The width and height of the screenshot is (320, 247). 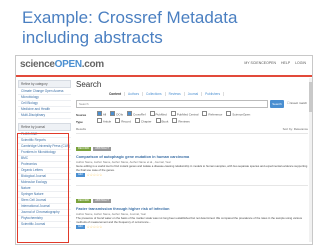 I want to click on sidebar-item: Scientific Journal, so click(x=44, y=225).